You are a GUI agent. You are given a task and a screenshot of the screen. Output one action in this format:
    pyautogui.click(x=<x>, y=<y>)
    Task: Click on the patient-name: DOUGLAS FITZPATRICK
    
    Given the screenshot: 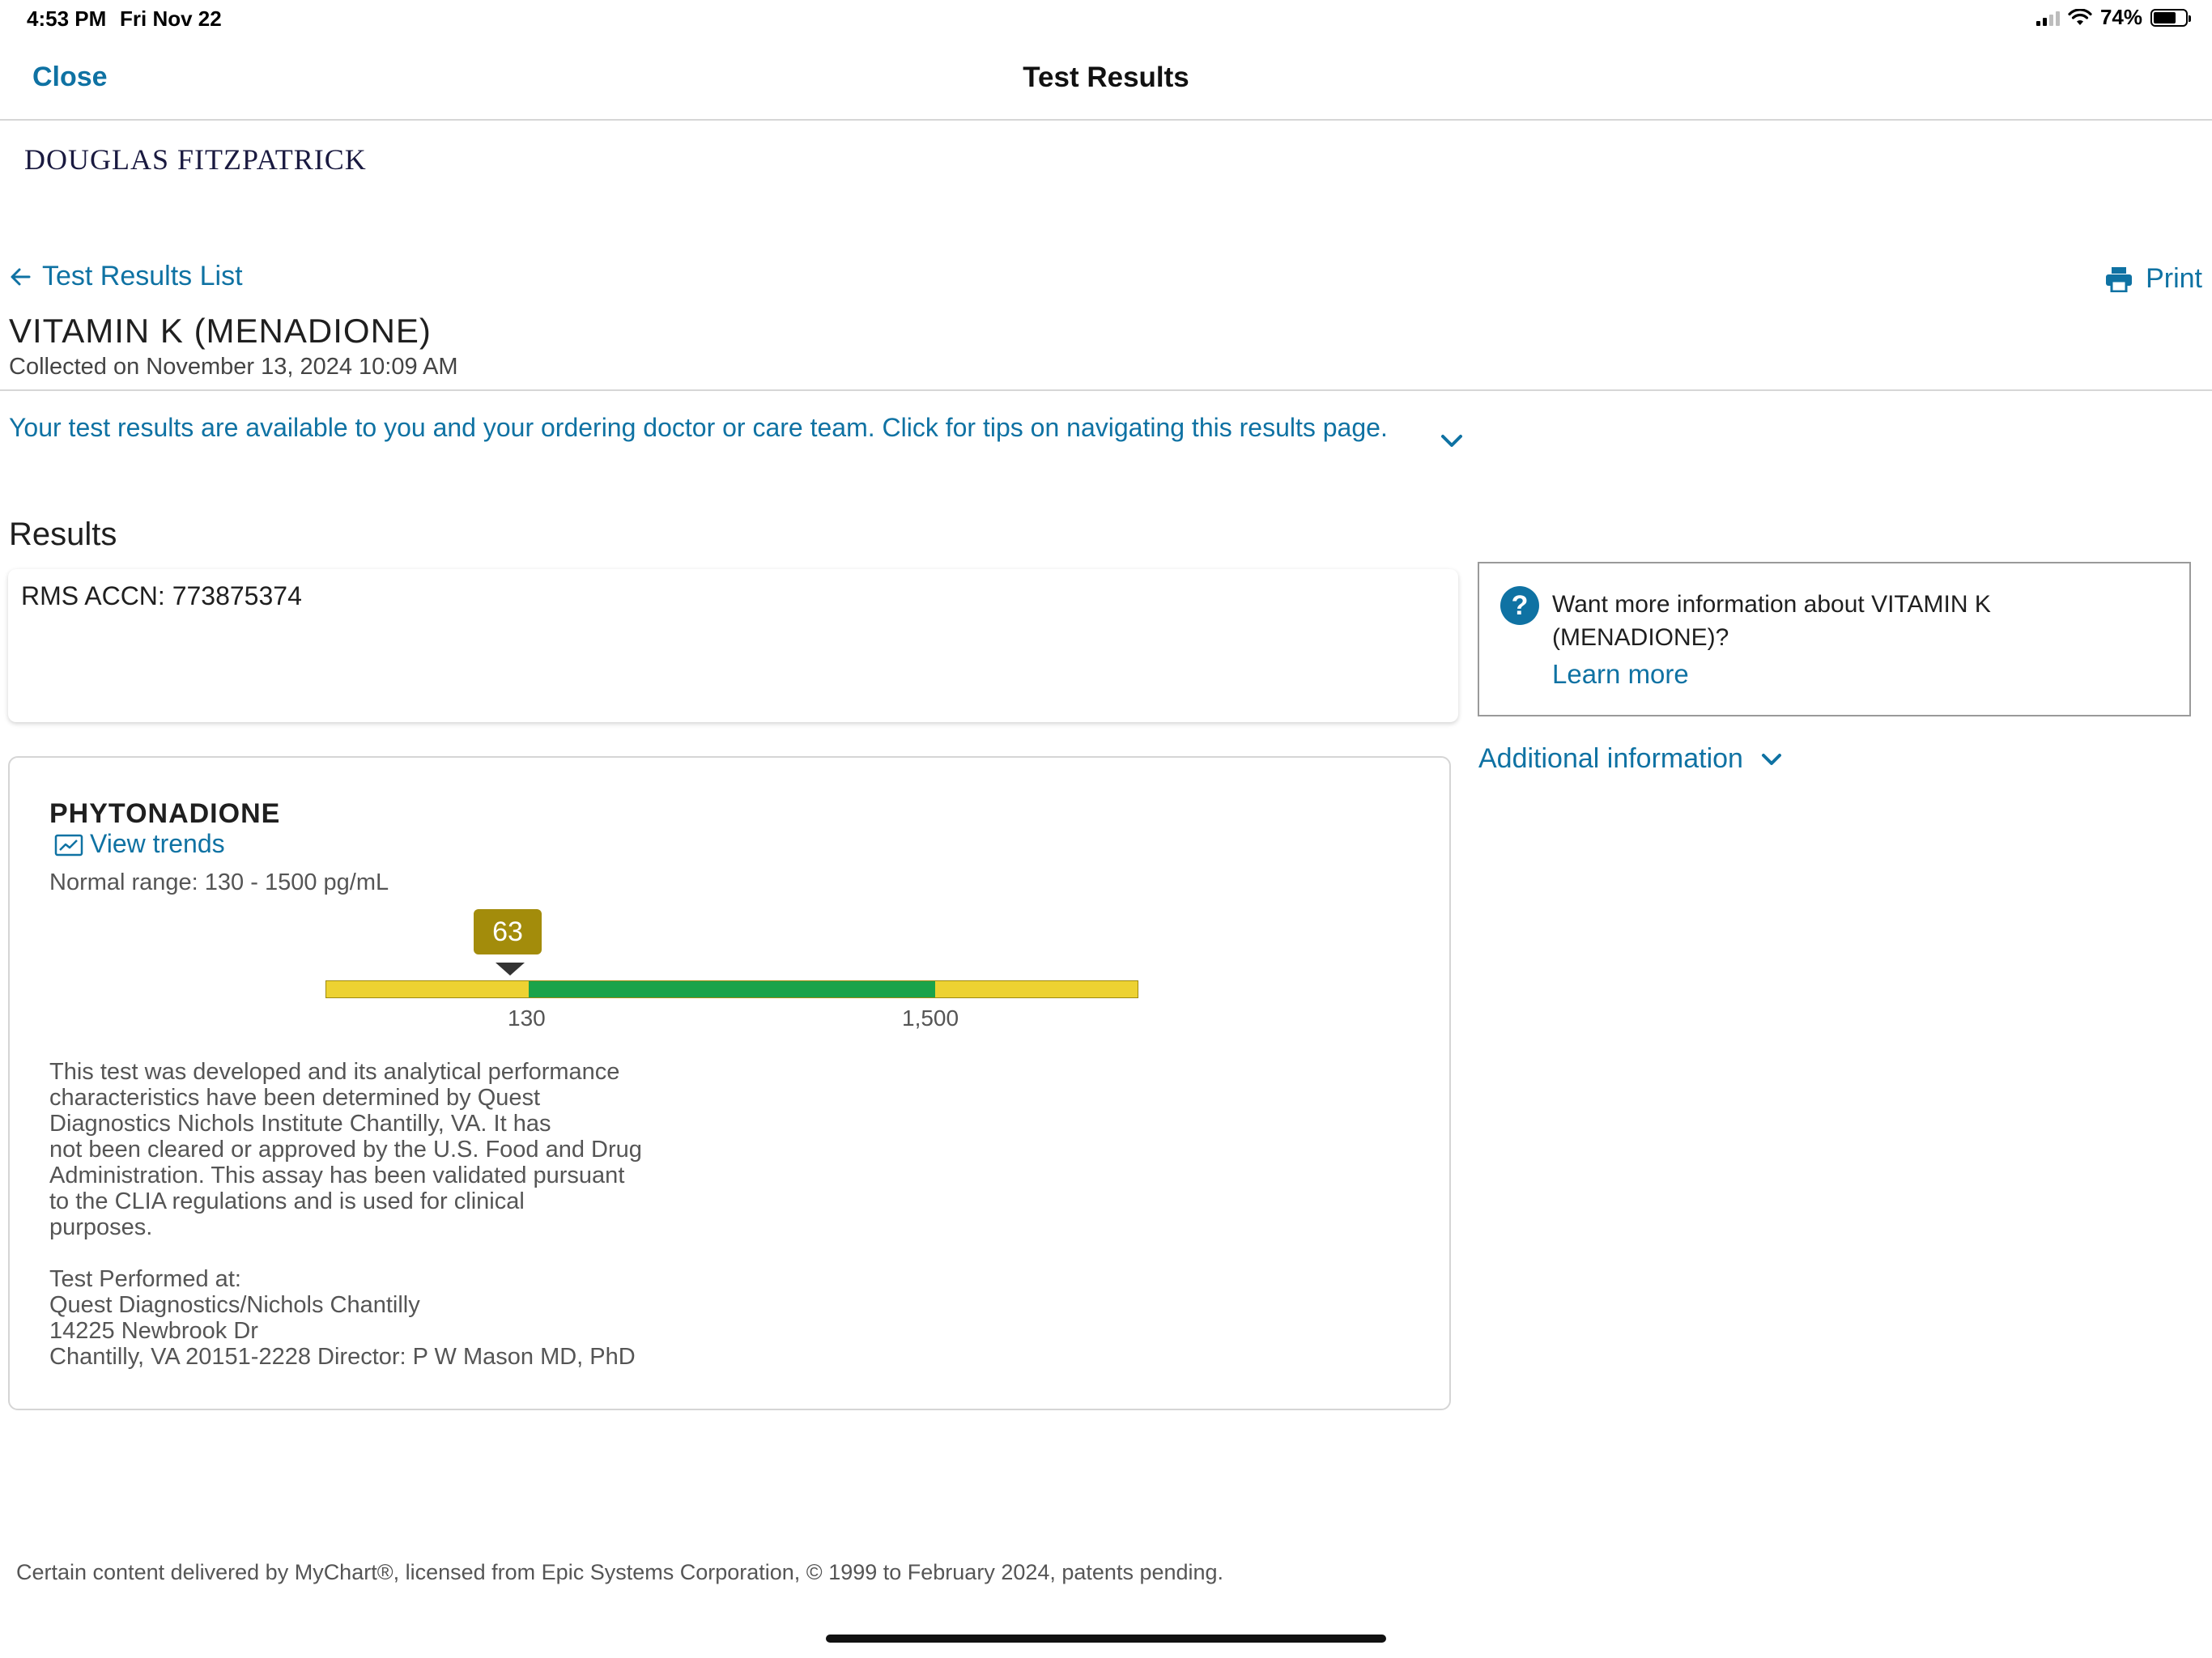 What is the action you would take?
    pyautogui.click(x=196, y=159)
    